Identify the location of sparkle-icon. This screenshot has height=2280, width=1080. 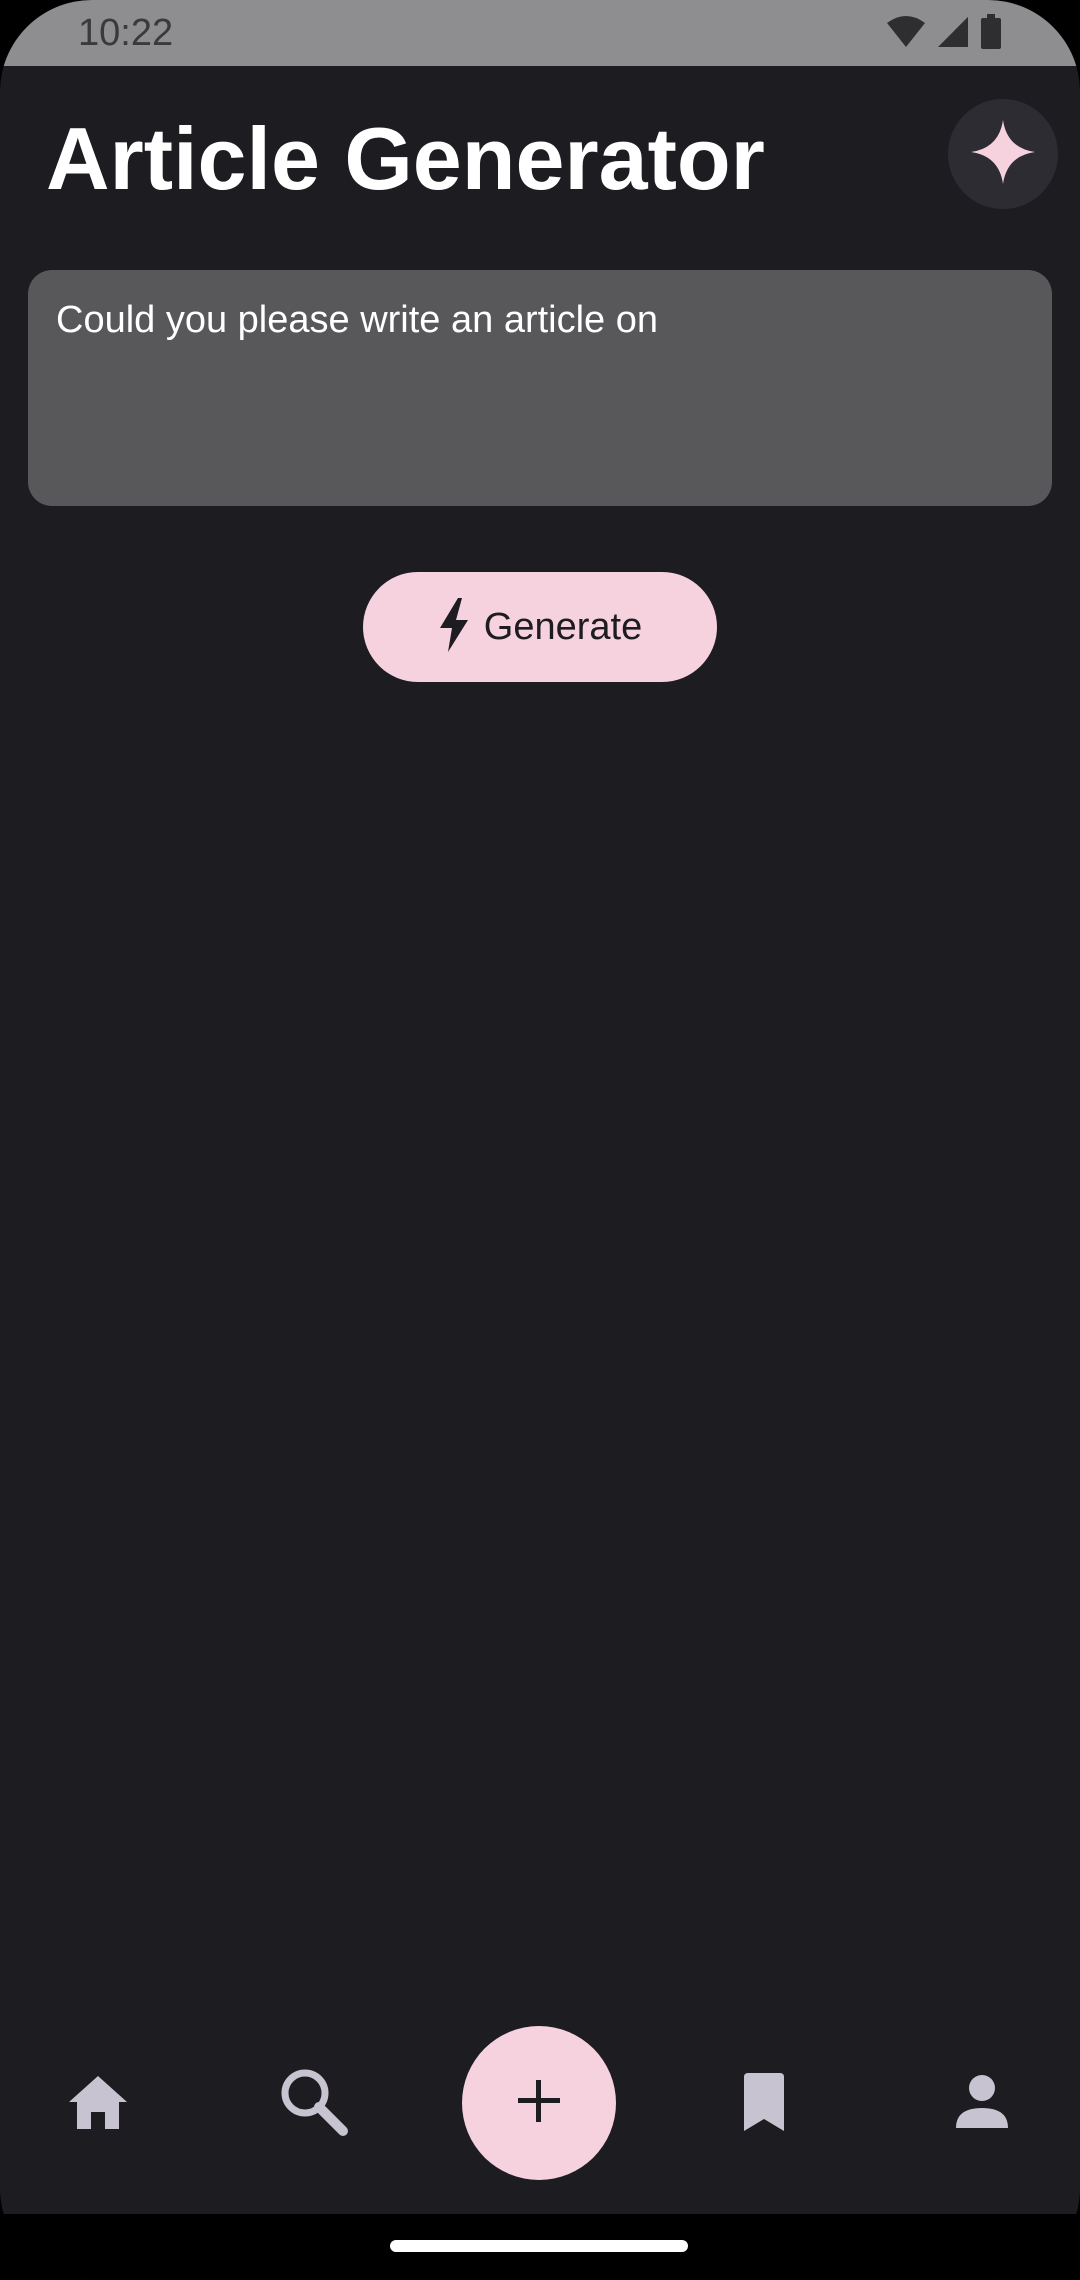
(1003, 154).